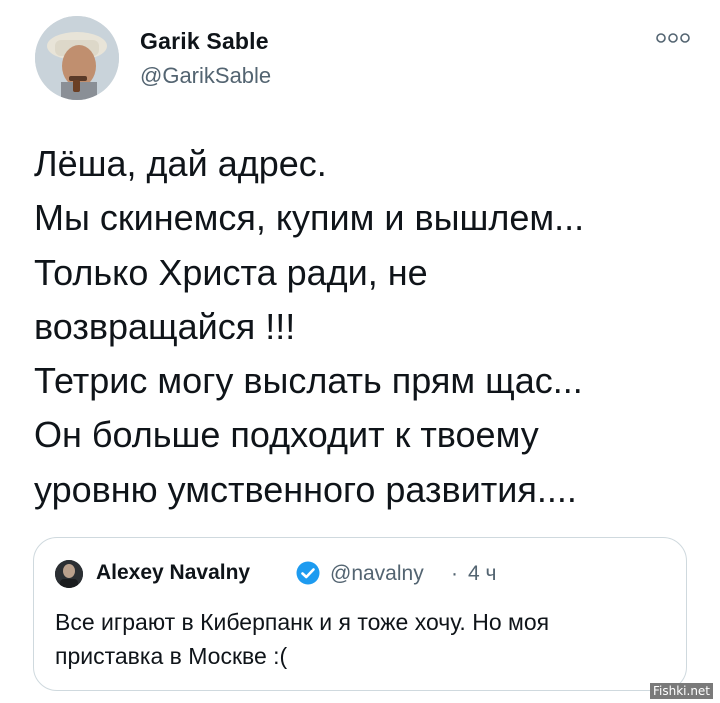 Image resolution: width=720 pixels, height=703 pixels. Describe the element at coordinates (377, 574) in the screenshot. I see `quote-author-handle: @navalny` at that location.